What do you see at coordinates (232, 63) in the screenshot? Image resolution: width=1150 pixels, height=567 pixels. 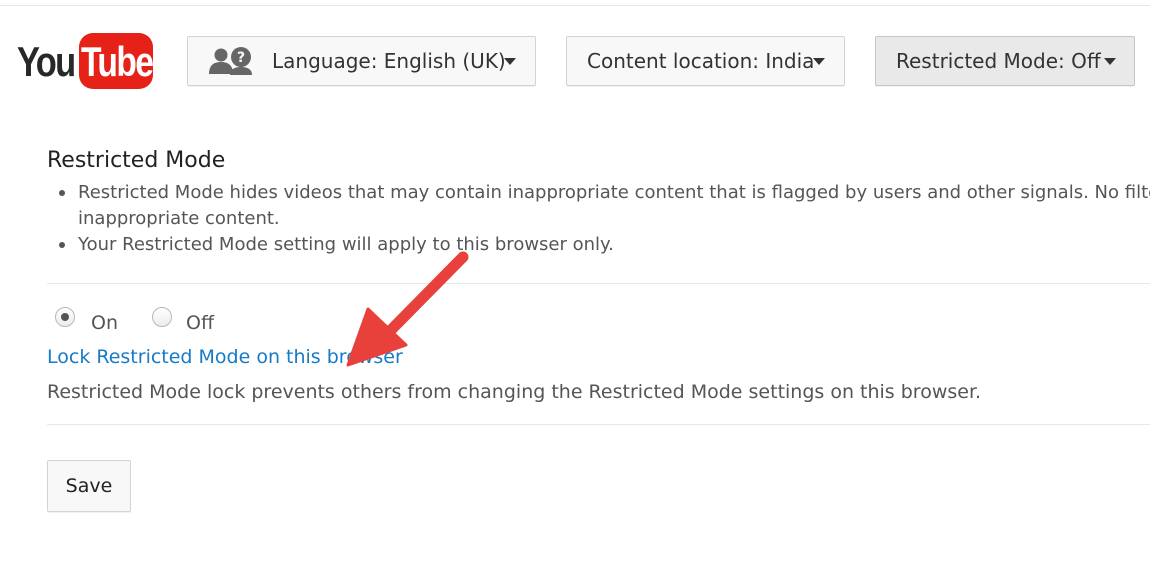 I see `people-help-icon: ?` at bounding box center [232, 63].